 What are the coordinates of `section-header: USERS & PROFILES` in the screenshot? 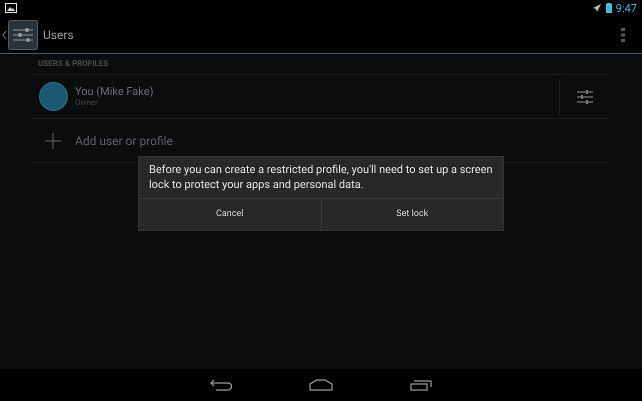 It's located at (73, 64).